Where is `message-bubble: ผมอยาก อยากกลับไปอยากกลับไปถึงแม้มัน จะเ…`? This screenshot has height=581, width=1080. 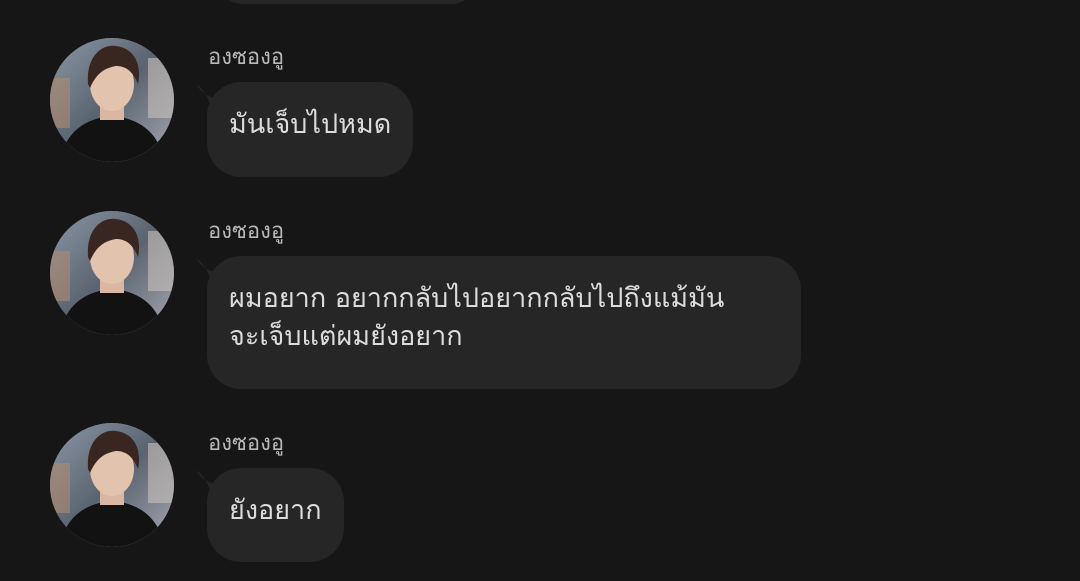
message-bubble: ผมอยาก อยากกลับไปอยากกลับไปถึงแม้มัน จะเ… is located at coordinates (504, 322).